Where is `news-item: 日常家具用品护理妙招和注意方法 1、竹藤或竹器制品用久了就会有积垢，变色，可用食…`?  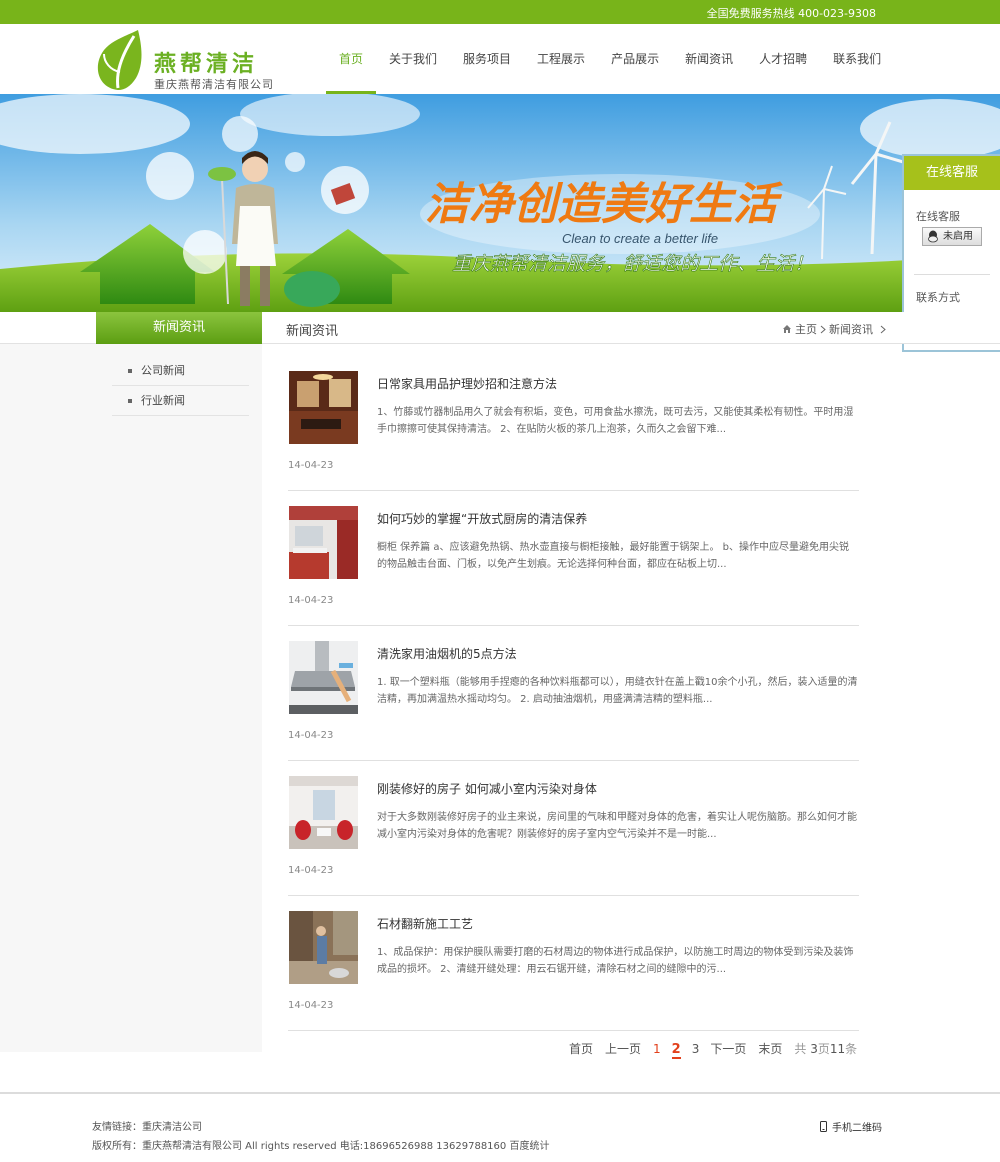 news-item: 日常家具用品护理妙招和注意方法 1、竹藤或竹器制品用久了就会有积垢，变色，可用食… is located at coordinates (573, 423).